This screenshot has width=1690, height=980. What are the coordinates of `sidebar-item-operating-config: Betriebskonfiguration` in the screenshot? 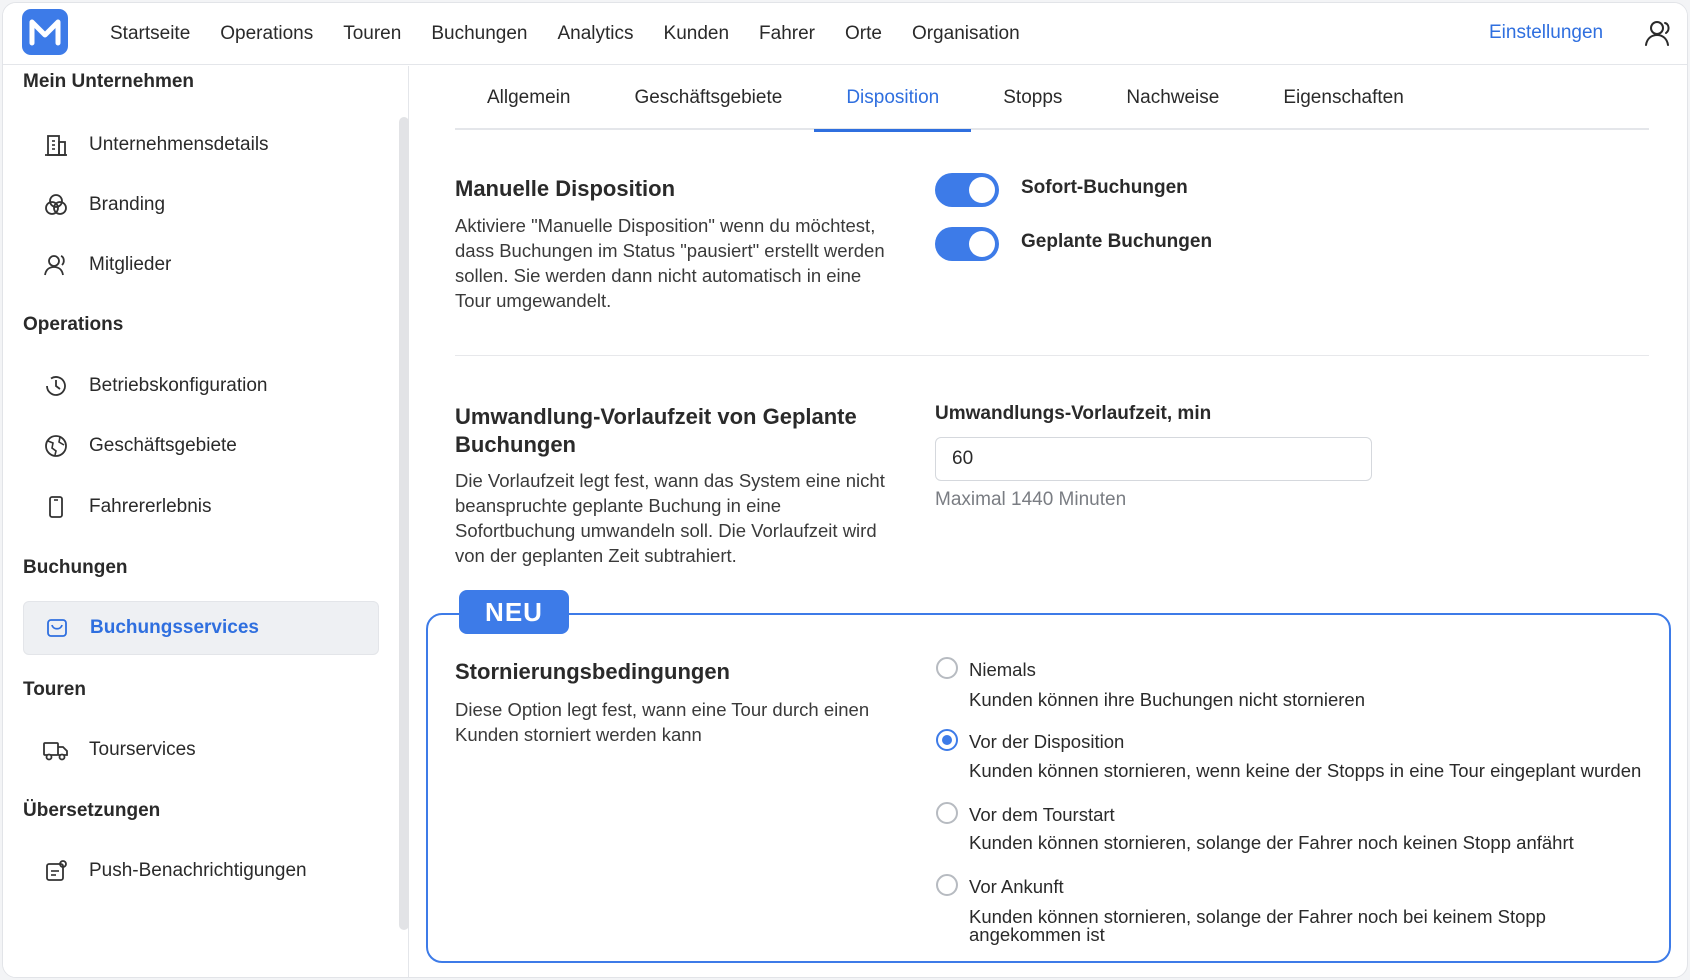 It's located at (201, 386).